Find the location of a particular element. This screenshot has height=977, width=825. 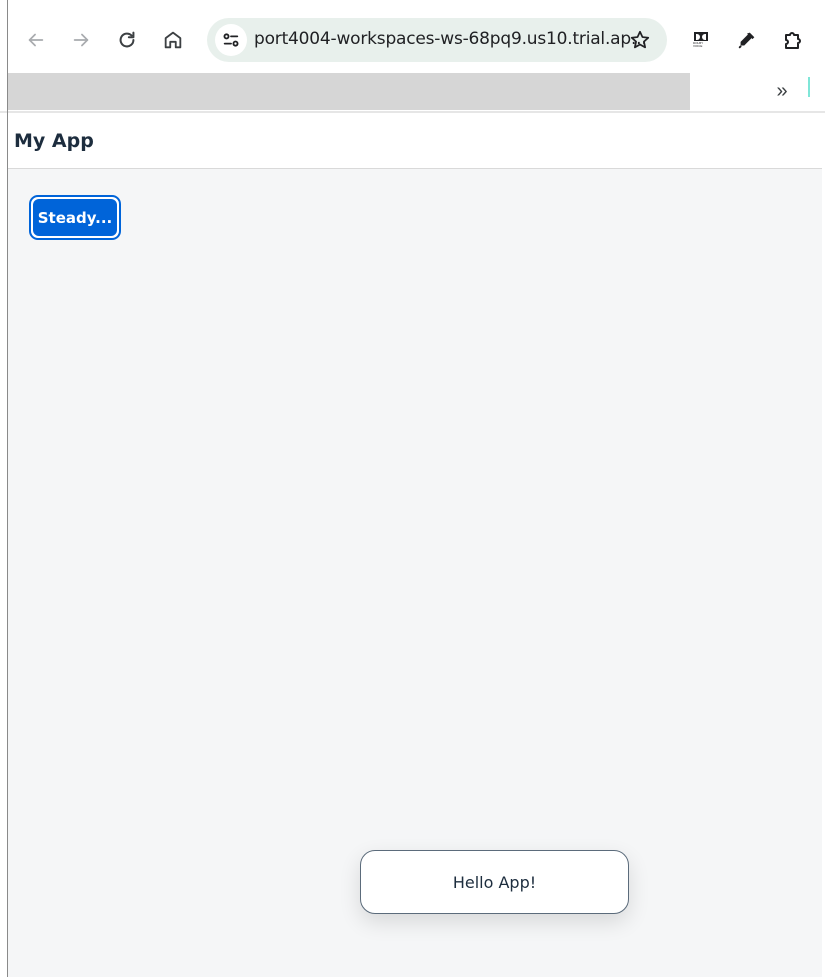

side-panel-indicator is located at coordinates (809, 87).